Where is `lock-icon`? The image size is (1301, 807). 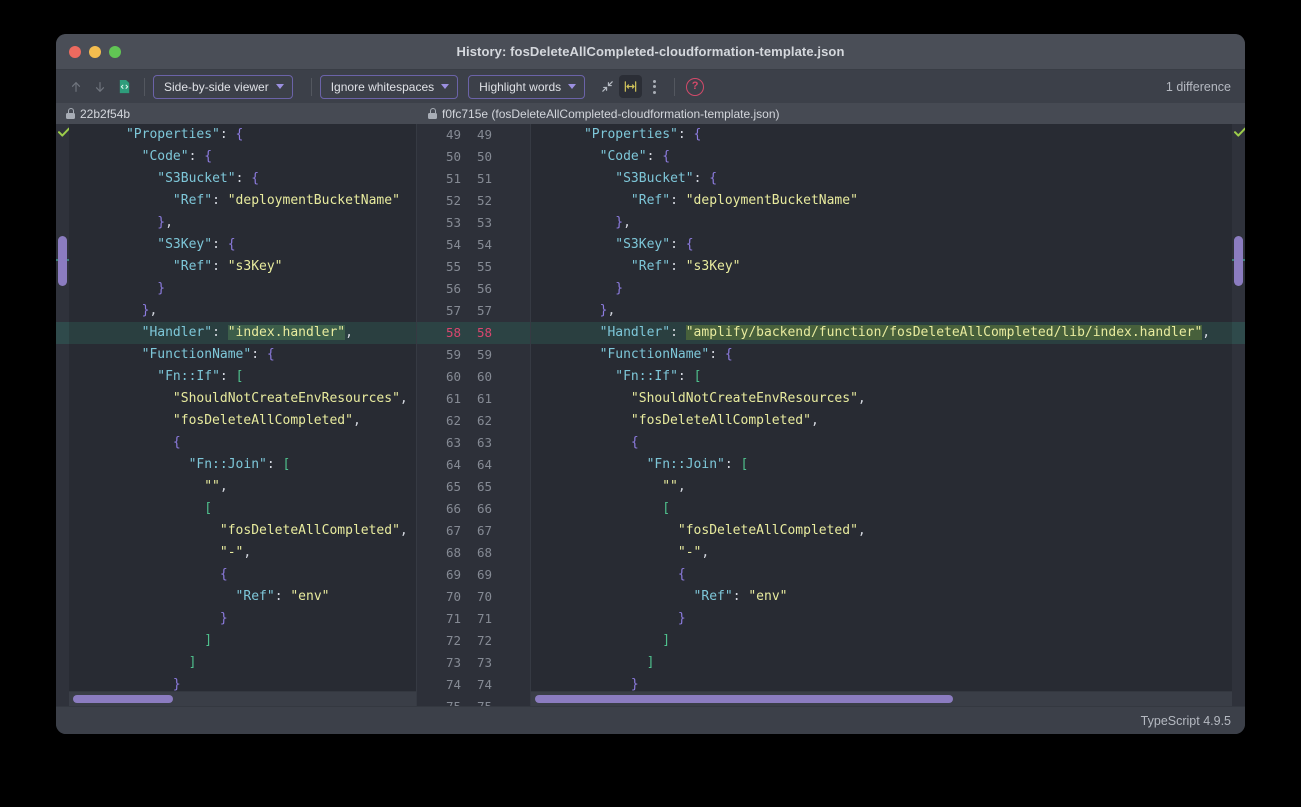 lock-icon is located at coordinates (70, 113).